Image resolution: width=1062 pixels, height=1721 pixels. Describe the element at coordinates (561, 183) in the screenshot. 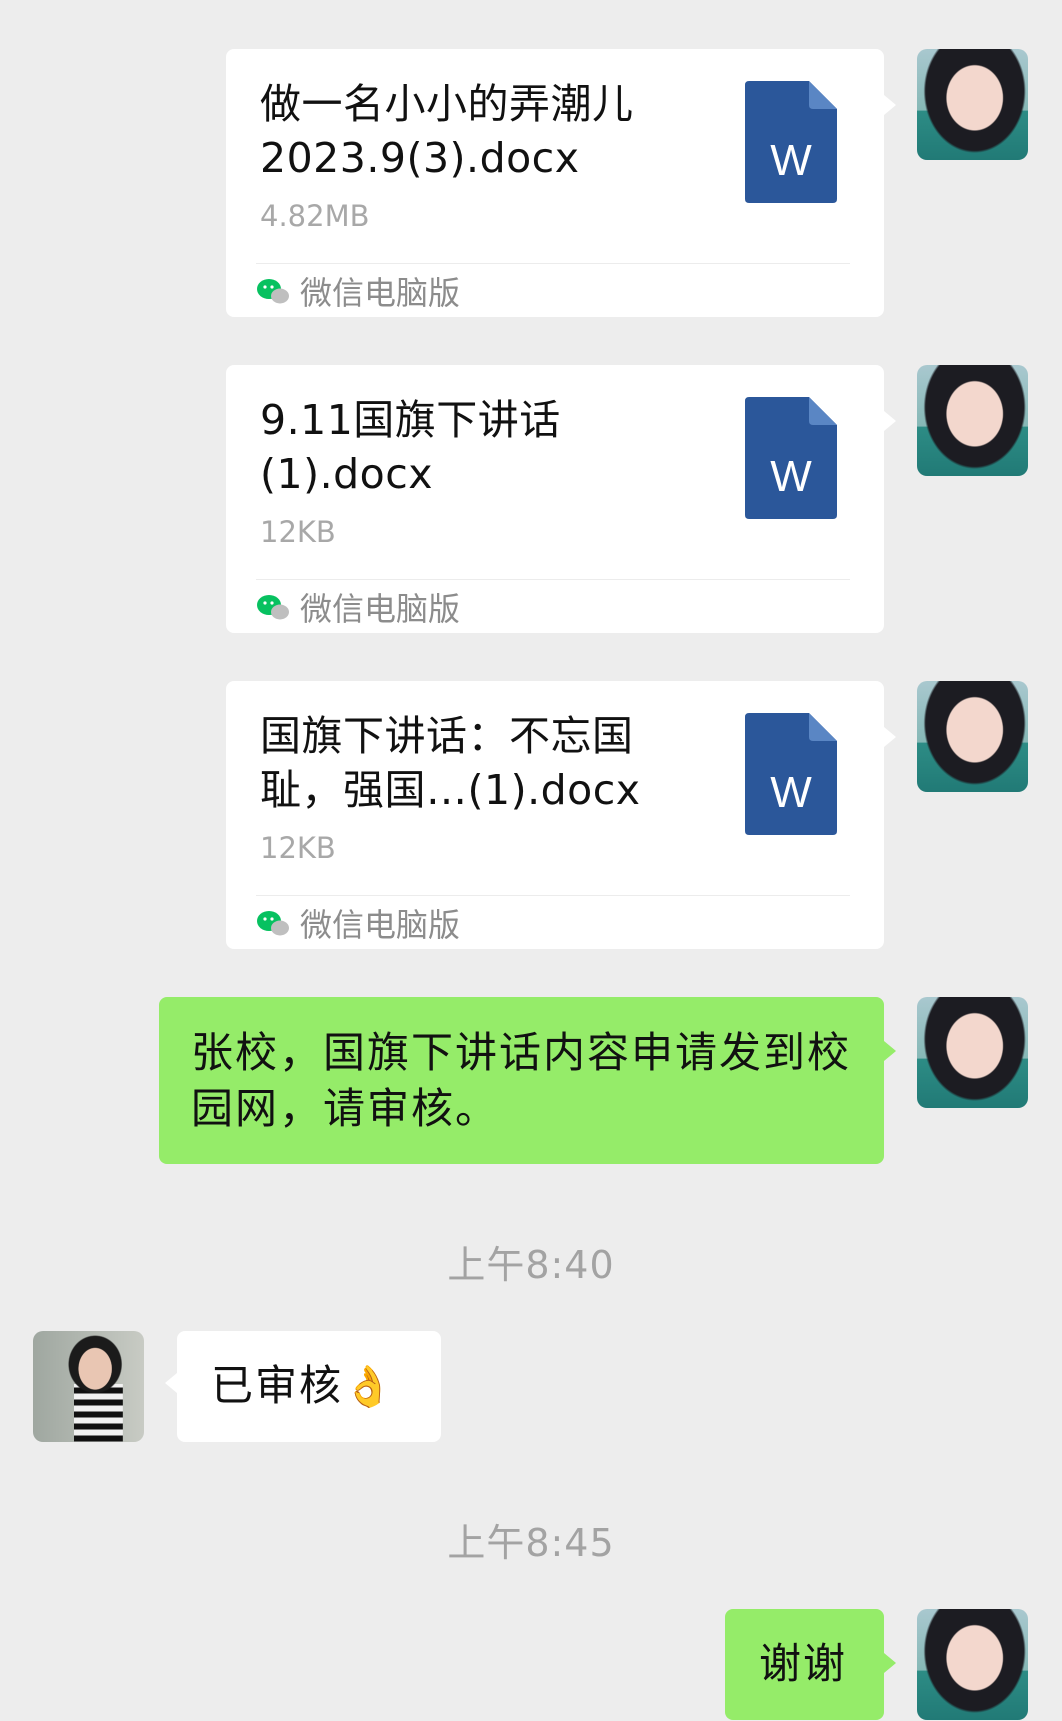

I see `file-message-1: 做一名小小的弄潮儿2023.9(3).docx 4.82MB W 微信电脑版` at that location.